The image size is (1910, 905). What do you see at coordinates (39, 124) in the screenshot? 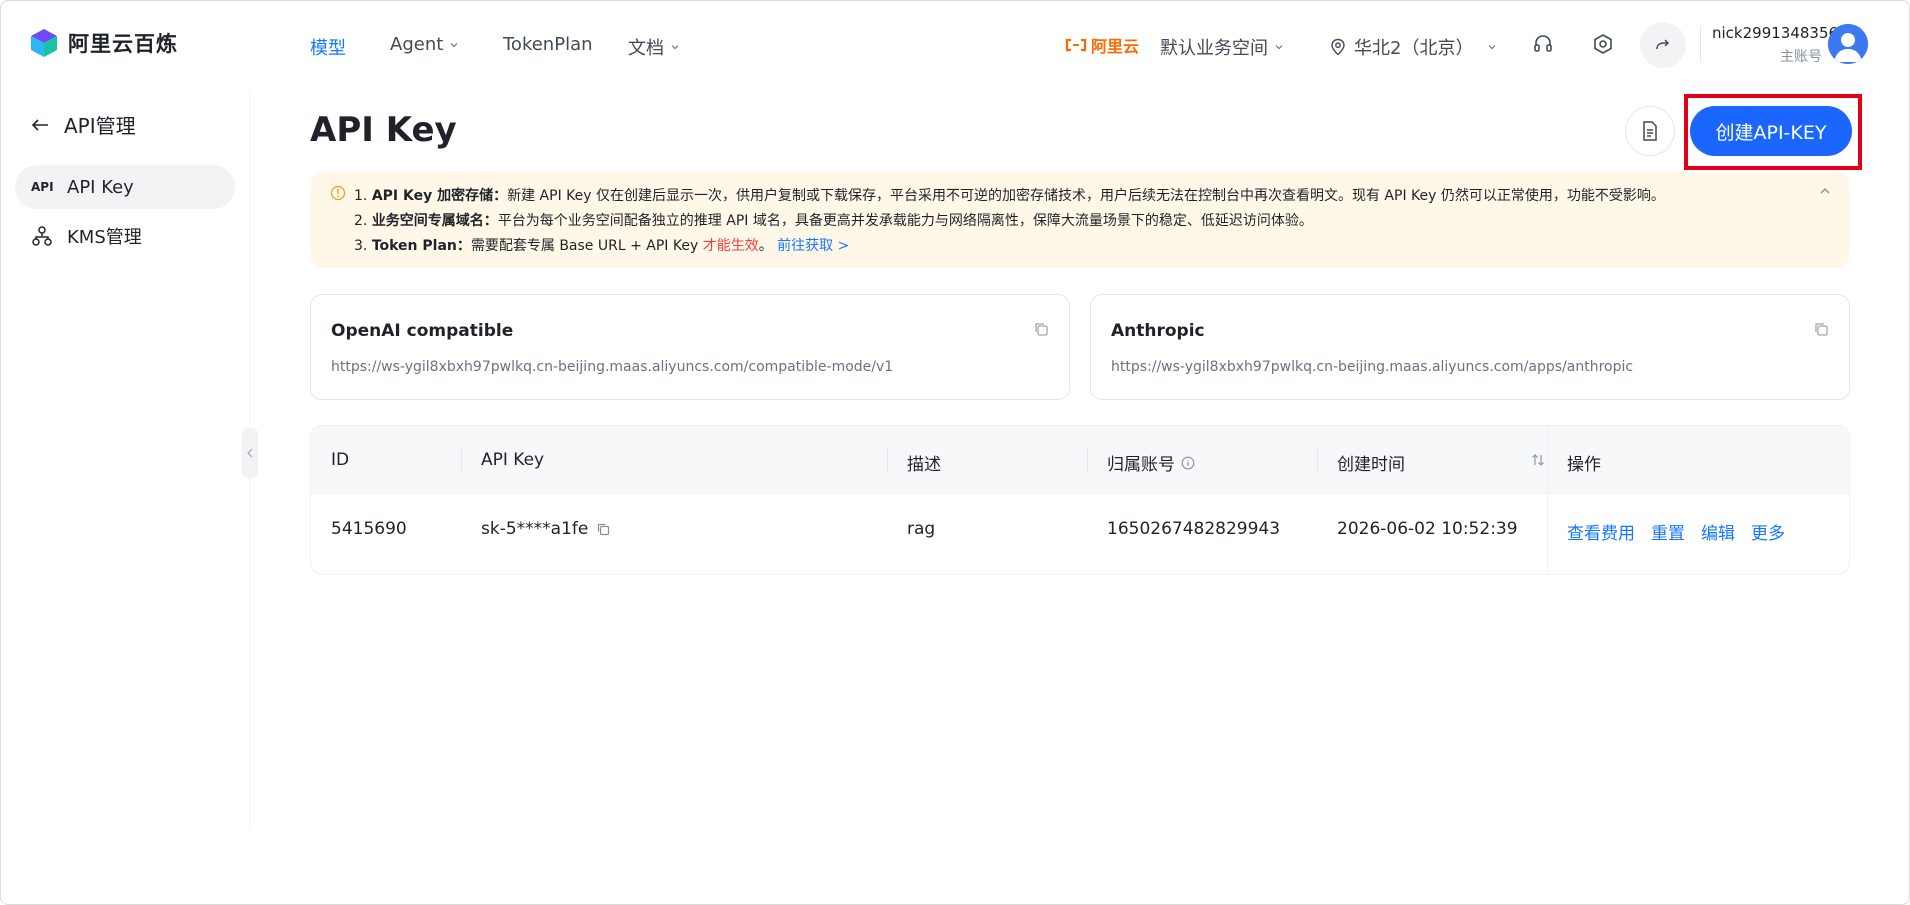
I see `arrow-left-icon` at bounding box center [39, 124].